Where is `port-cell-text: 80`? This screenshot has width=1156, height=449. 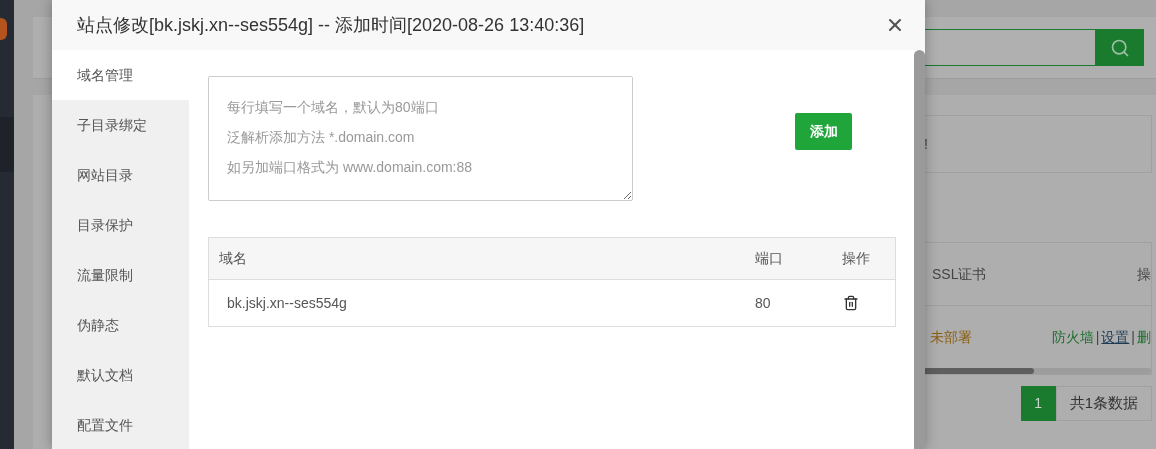
port-cell-text: 80 is located at coordinates (763, 303).